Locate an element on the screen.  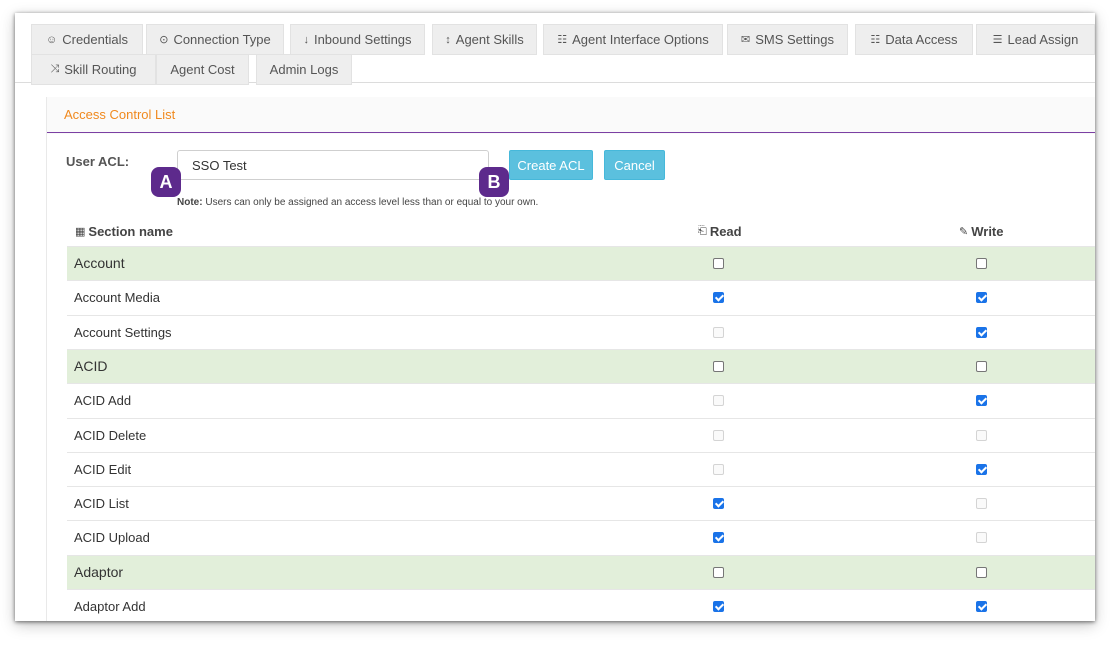
arrow-down-icon: ↓ is located at coordinates (306, 39).